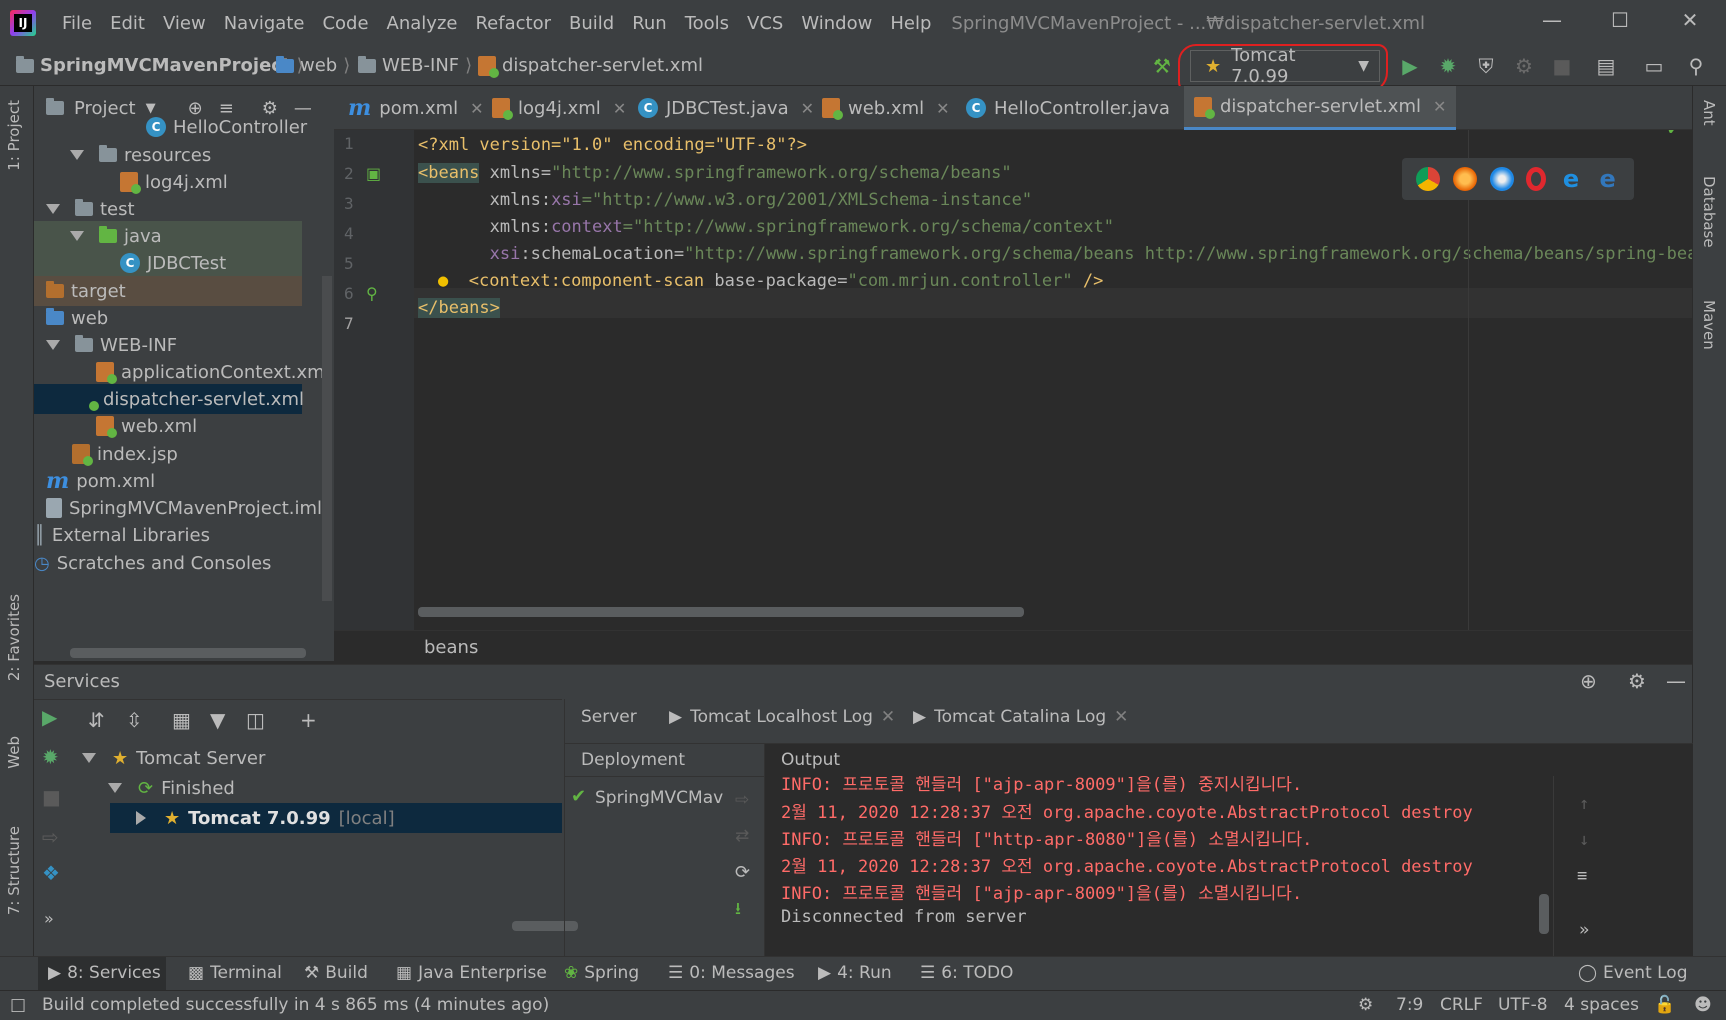 The image size is (1726, 1020). Describe the element at coordinates (738, 910) in the screenshot. I see `download-icon: ⭳` at that location.